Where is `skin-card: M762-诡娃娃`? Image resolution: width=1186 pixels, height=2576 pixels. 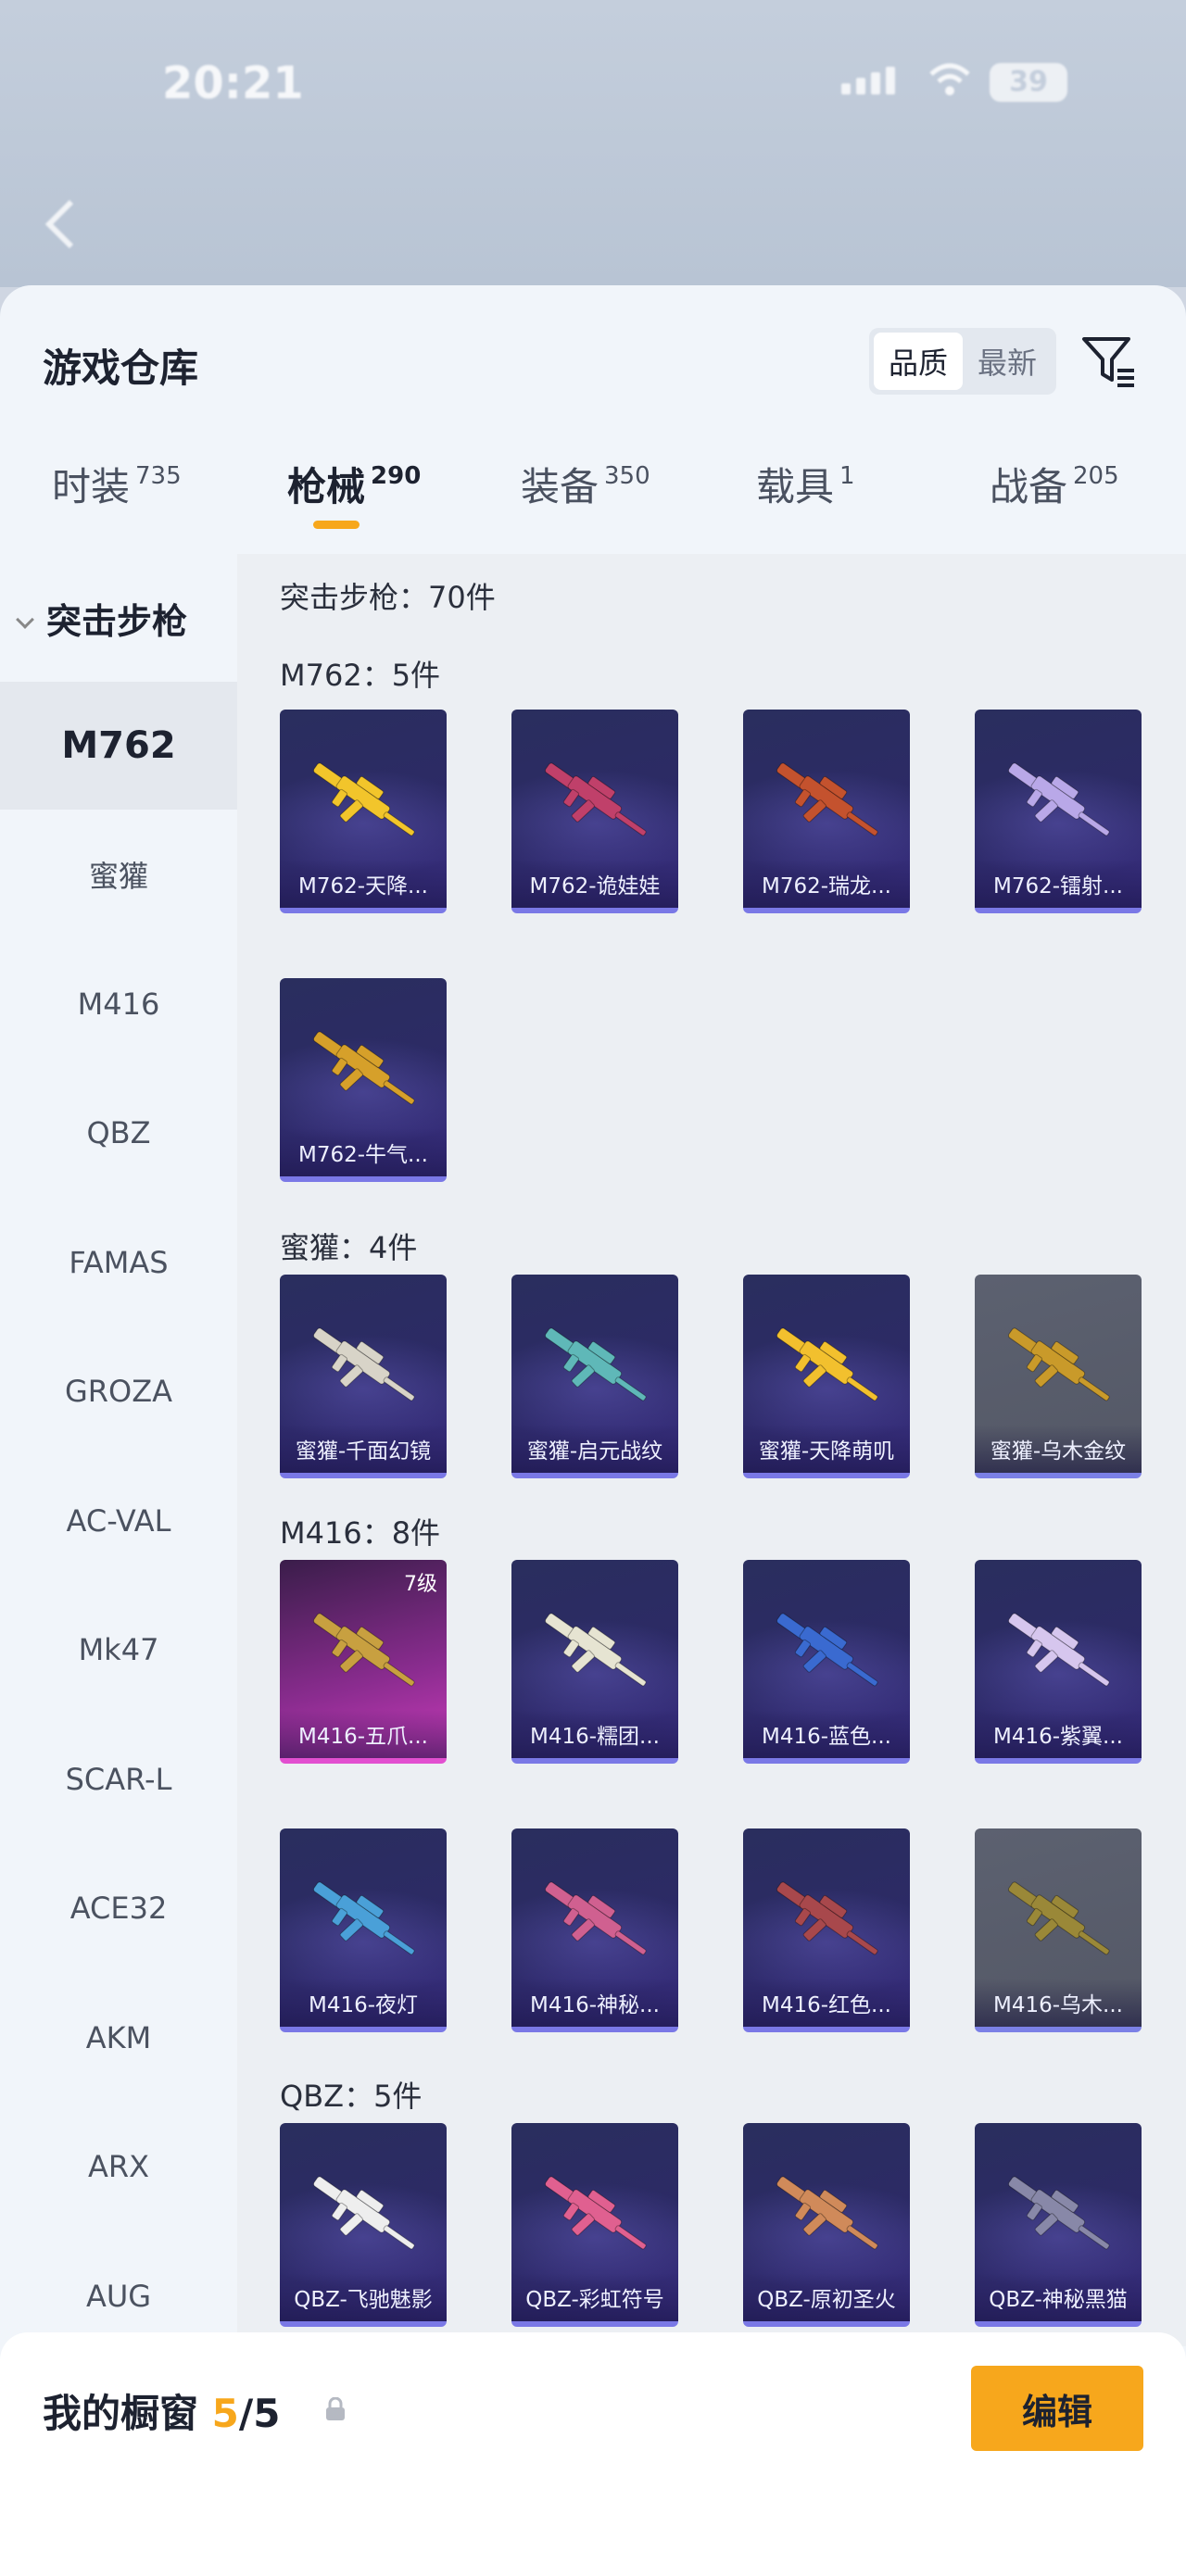
skin-card: M762-诡娃娃 is located at coordinates (594, 811).